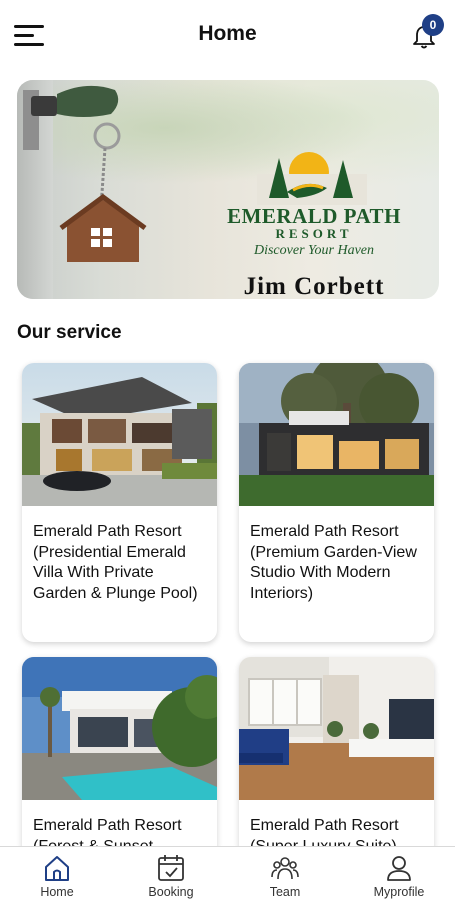 This screenshot has height=900, width=455. What do you see at coordinates (314, 286) in the screenshot?
I see `banner-location: Jim Corbett` at bounding box center [314, 286].